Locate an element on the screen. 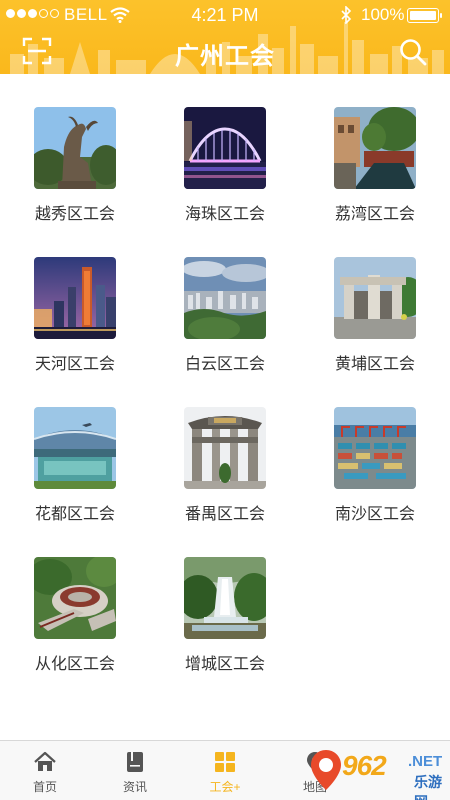 The width and height of the screenshot is (450, 800). tab-news: 资讯 is located at coordinates (135, 770).